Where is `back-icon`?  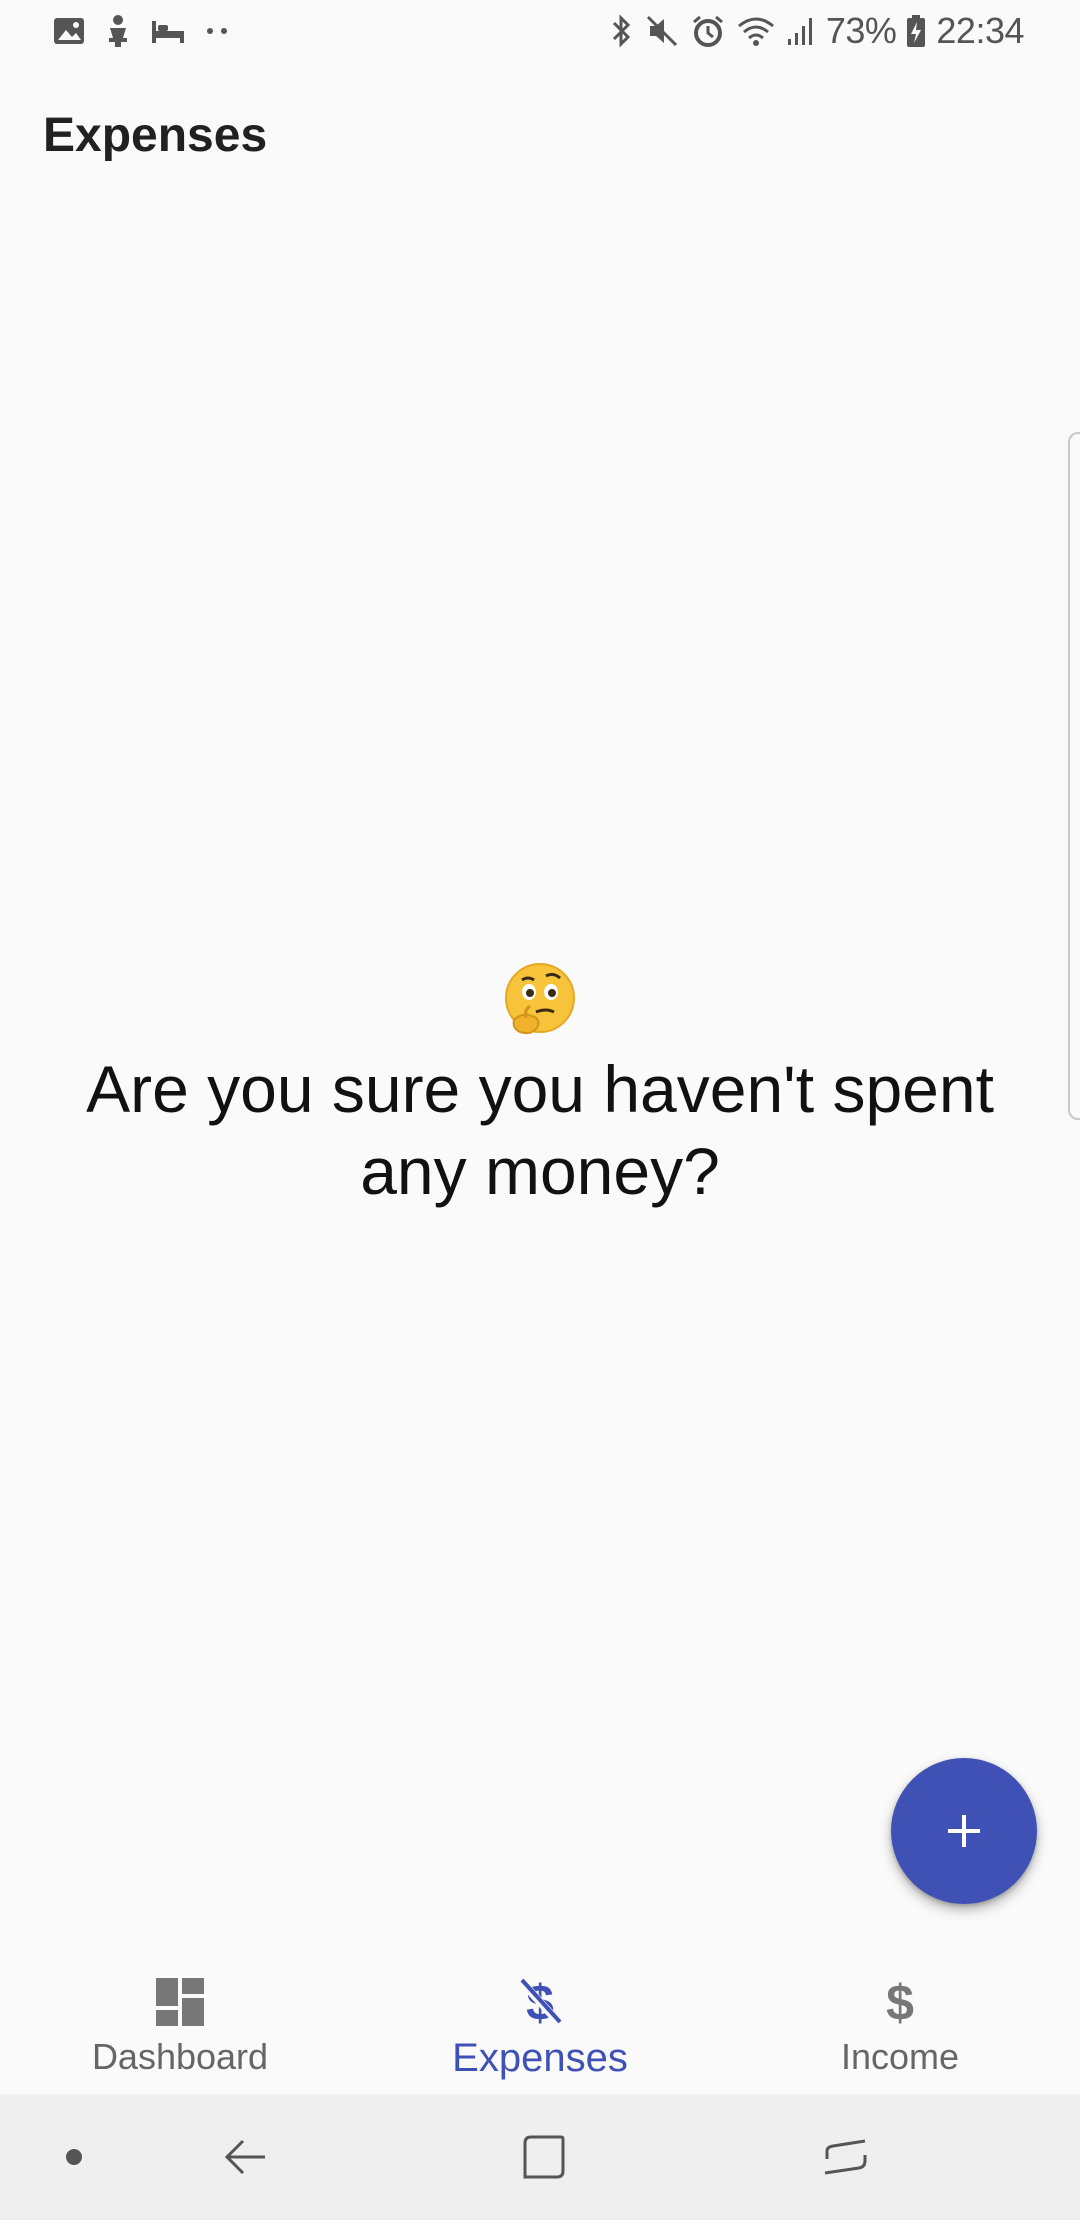 back-icon is located at coordinates (244, 2157).